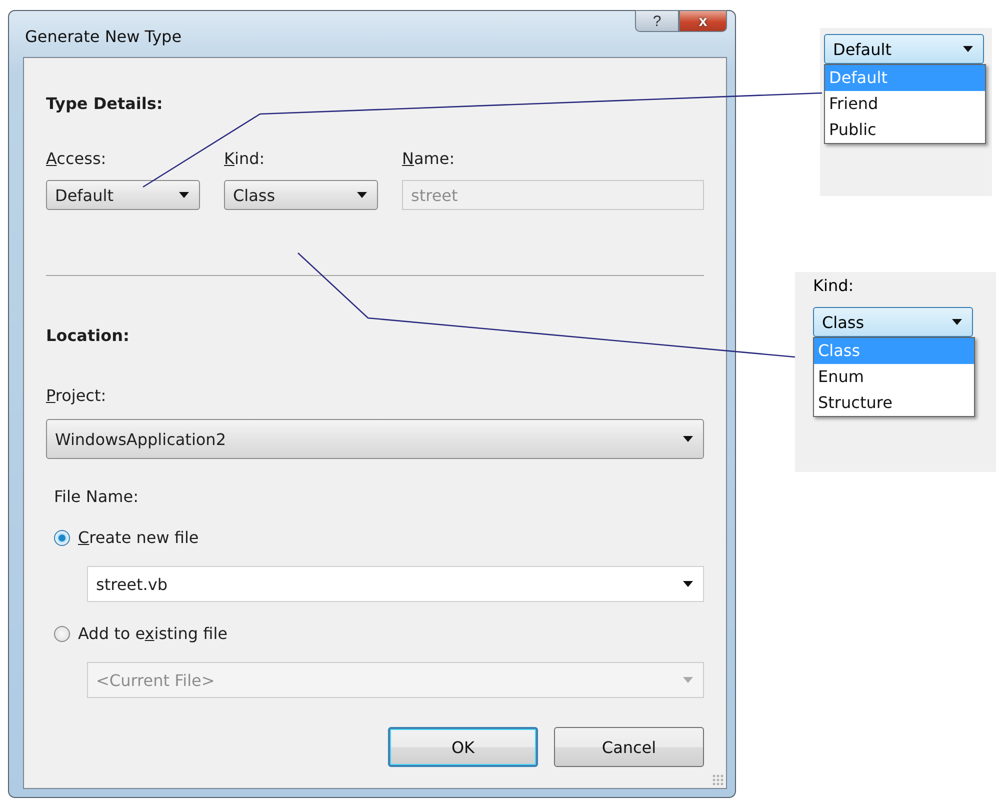 The height and width of the screenshot is (805, 996). What do you see at coordinates (375, 439) in the screenshot?
I see `project-dropdown: WindowsApplication2` at bounding box center [375, 439].